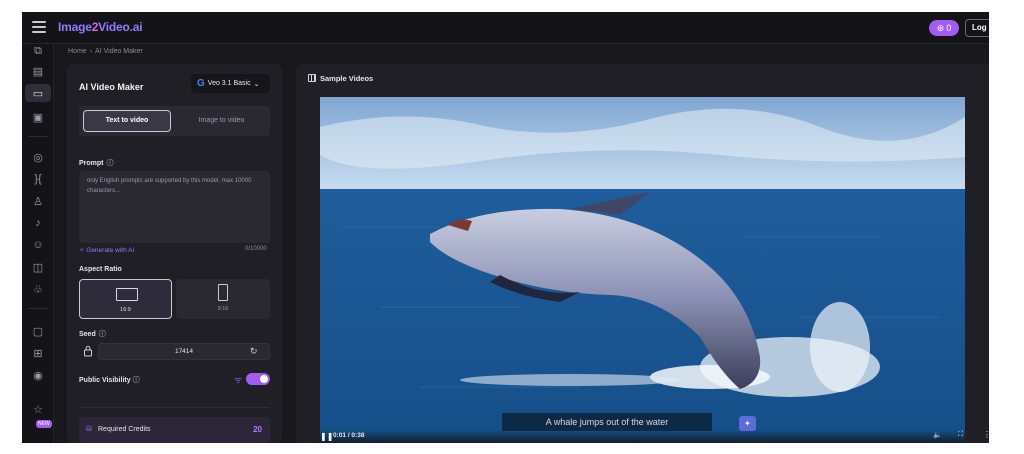 This screenshot has height=454, width=1024. I want to click on coin-icon: ⊛, so click(940, 27).